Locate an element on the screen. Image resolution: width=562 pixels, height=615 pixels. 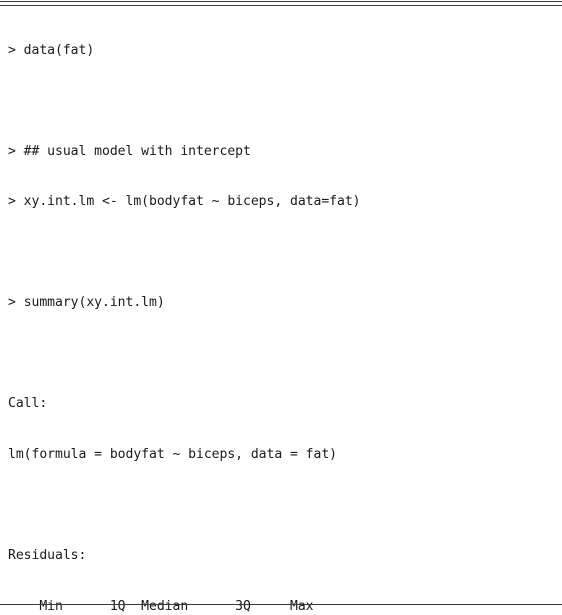
console-line: > ## usual model with intercept is located at coordinates (129, 151).